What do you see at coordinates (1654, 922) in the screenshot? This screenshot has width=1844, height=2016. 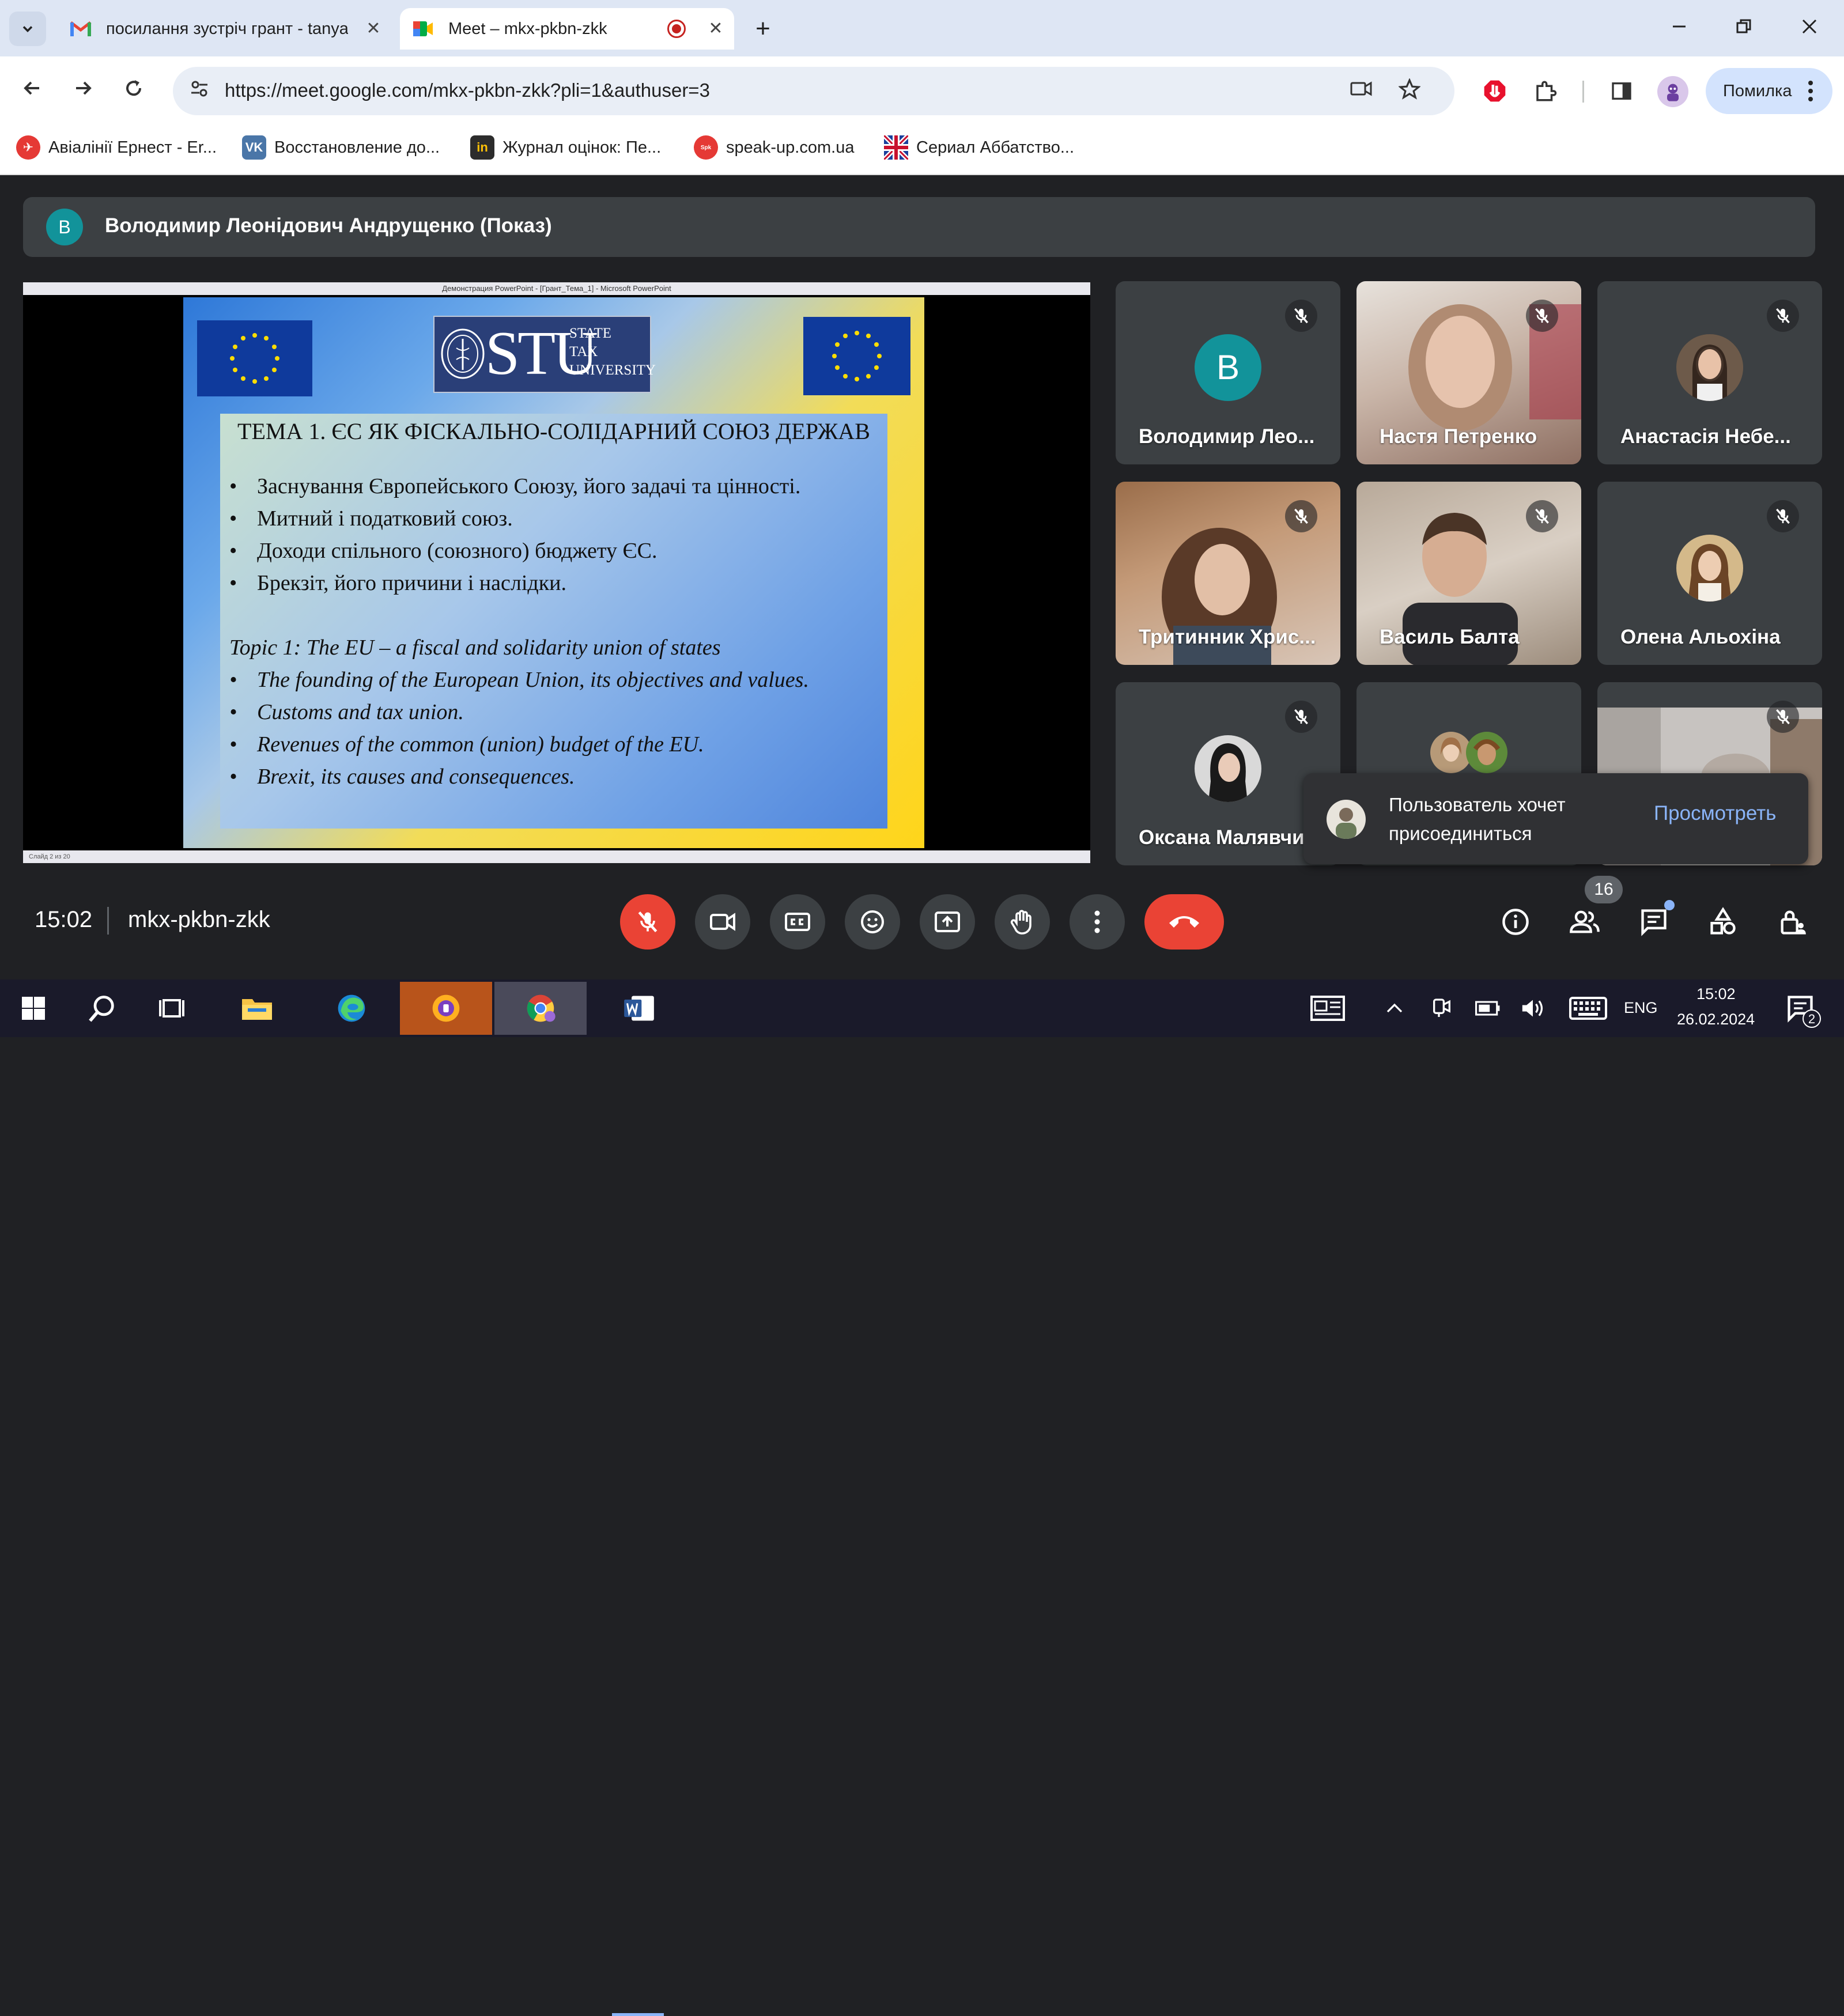 I see `chat-button` at bounding box center [1654, 922].